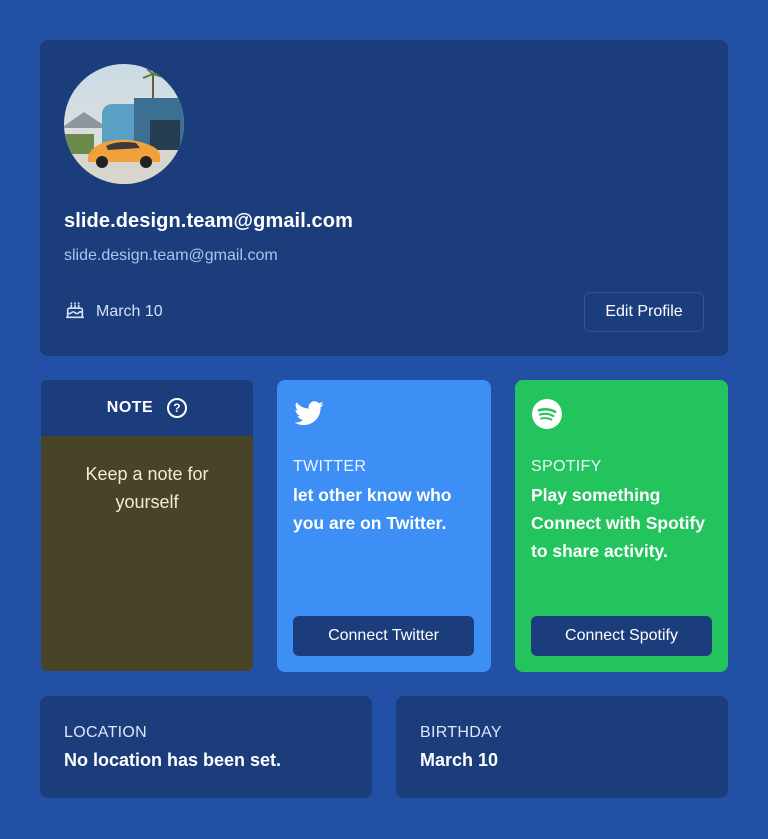  What do you see at coordinates (372, 509) in the screenshot?
I see `twitter-description: let other know who you are on Twitter.` at bounding box center [372, 509].